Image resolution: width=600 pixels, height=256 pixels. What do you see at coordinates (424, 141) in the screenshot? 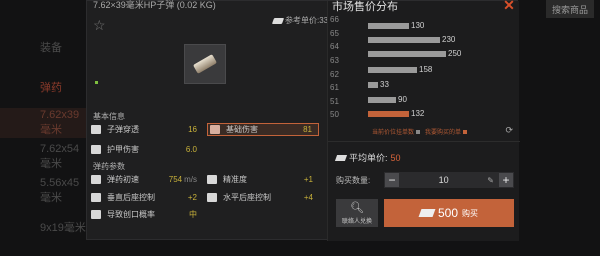
I see `divider` at bounding box center [424, 141].